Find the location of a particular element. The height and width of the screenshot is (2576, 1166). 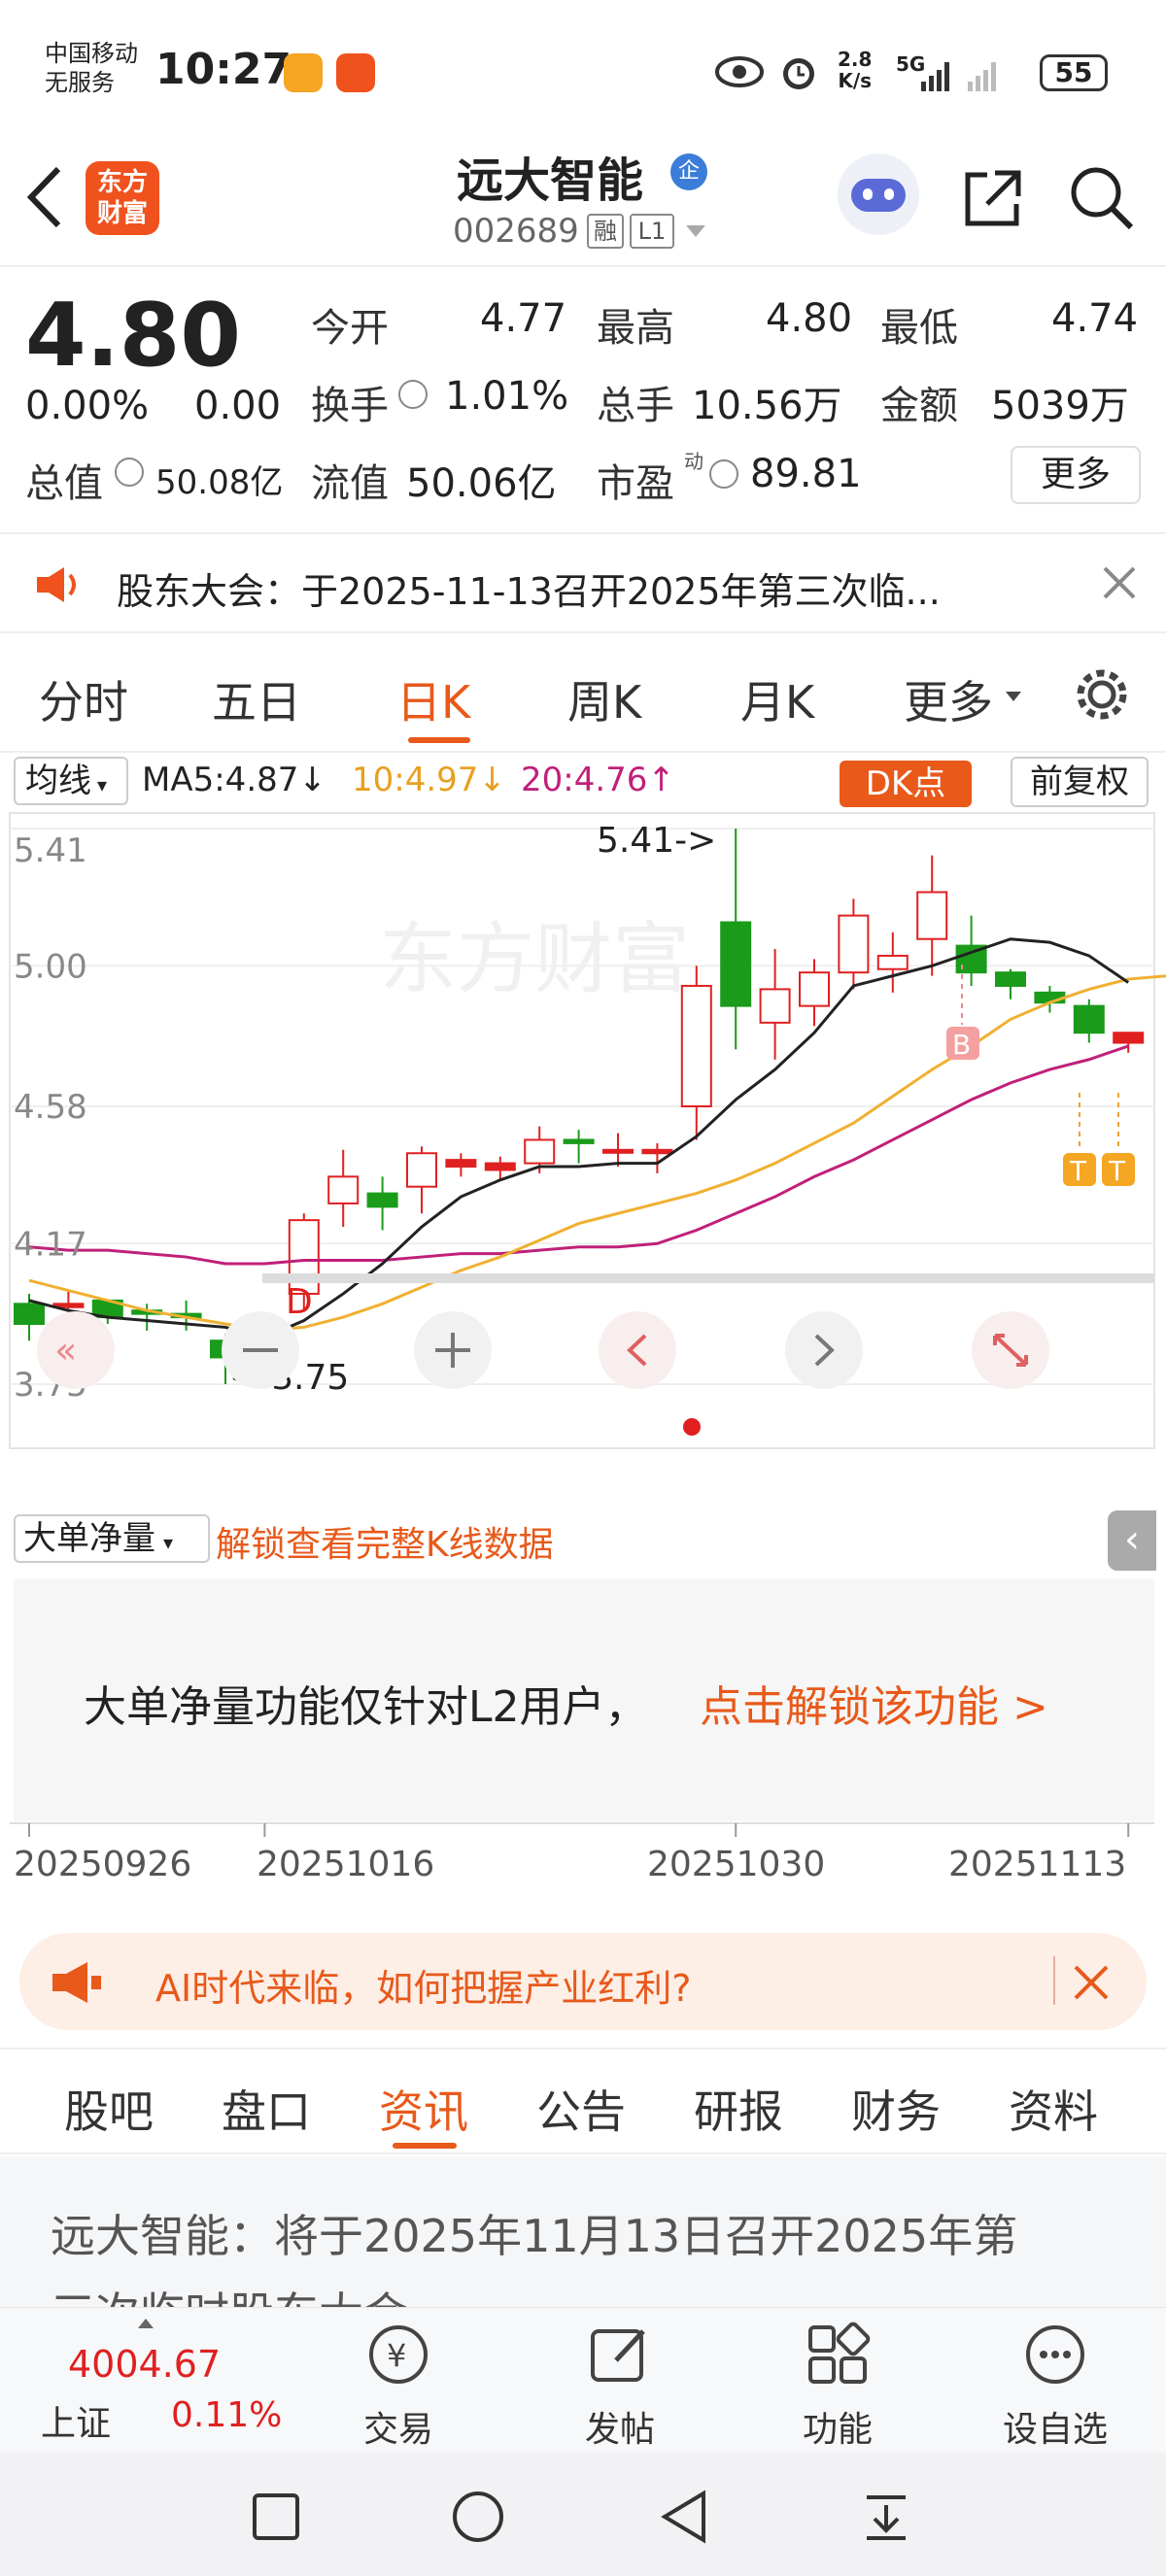

y-tick-label: 5.00 is located at coordinates (50, 966).